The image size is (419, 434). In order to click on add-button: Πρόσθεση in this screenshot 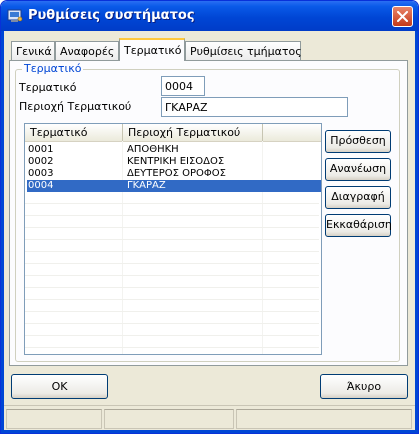, I will do `click(358, 141)`.